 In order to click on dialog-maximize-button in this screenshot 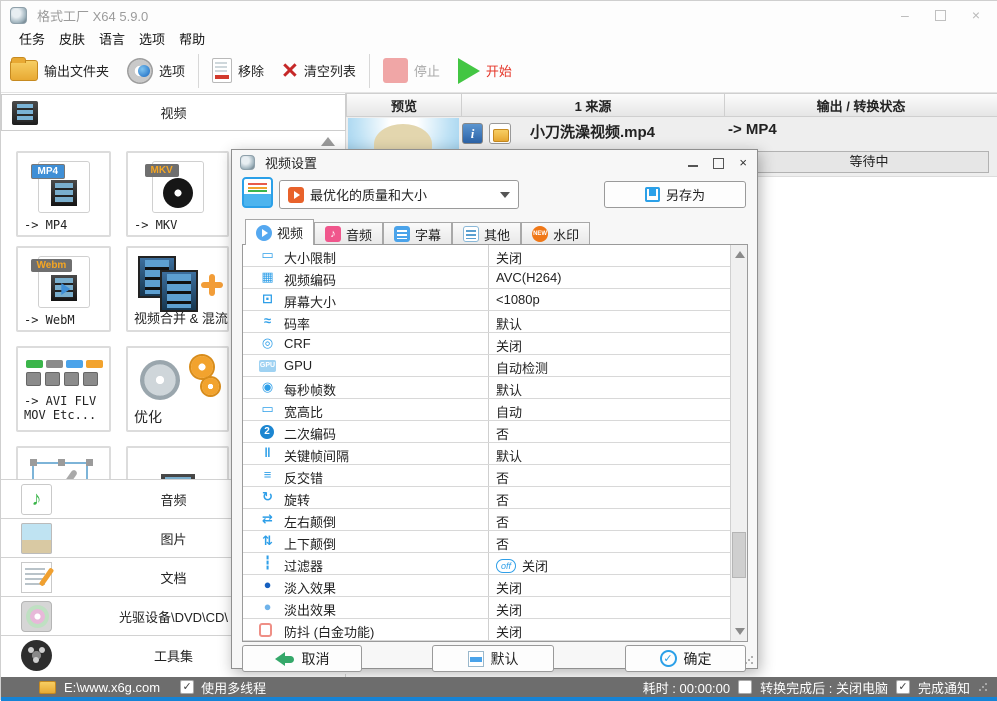, I will do `click(719, 163)`.